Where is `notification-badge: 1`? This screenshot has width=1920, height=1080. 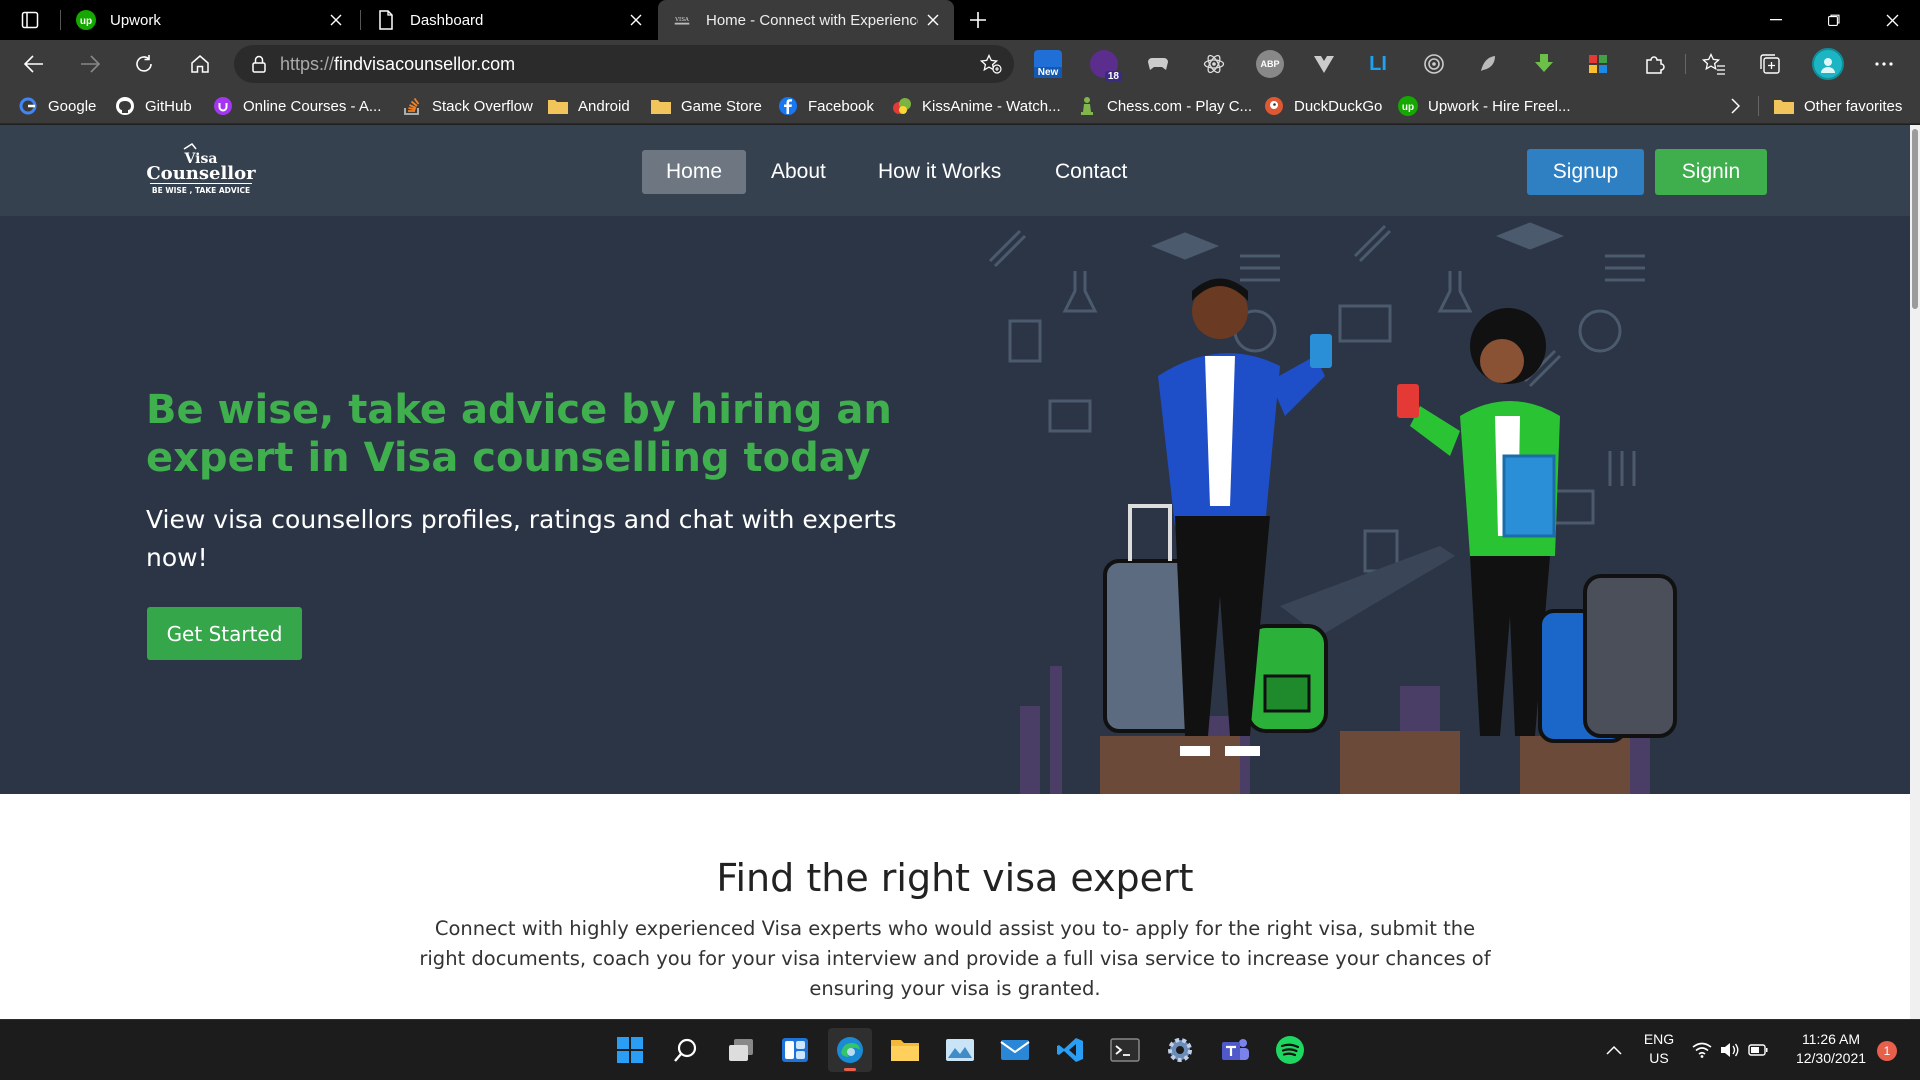
notification-badge: 1 is located at coordinates (1887, 1051).